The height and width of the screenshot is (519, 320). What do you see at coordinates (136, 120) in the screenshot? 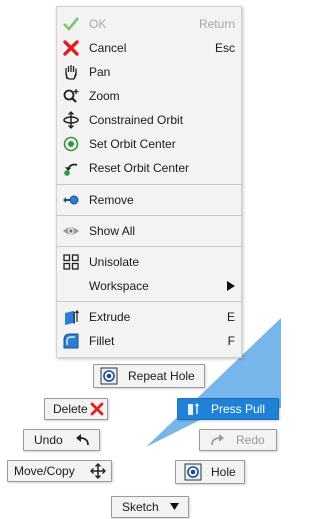
I see `menu-item-label: Constrained Orbit` at bounding box center [136, 120].